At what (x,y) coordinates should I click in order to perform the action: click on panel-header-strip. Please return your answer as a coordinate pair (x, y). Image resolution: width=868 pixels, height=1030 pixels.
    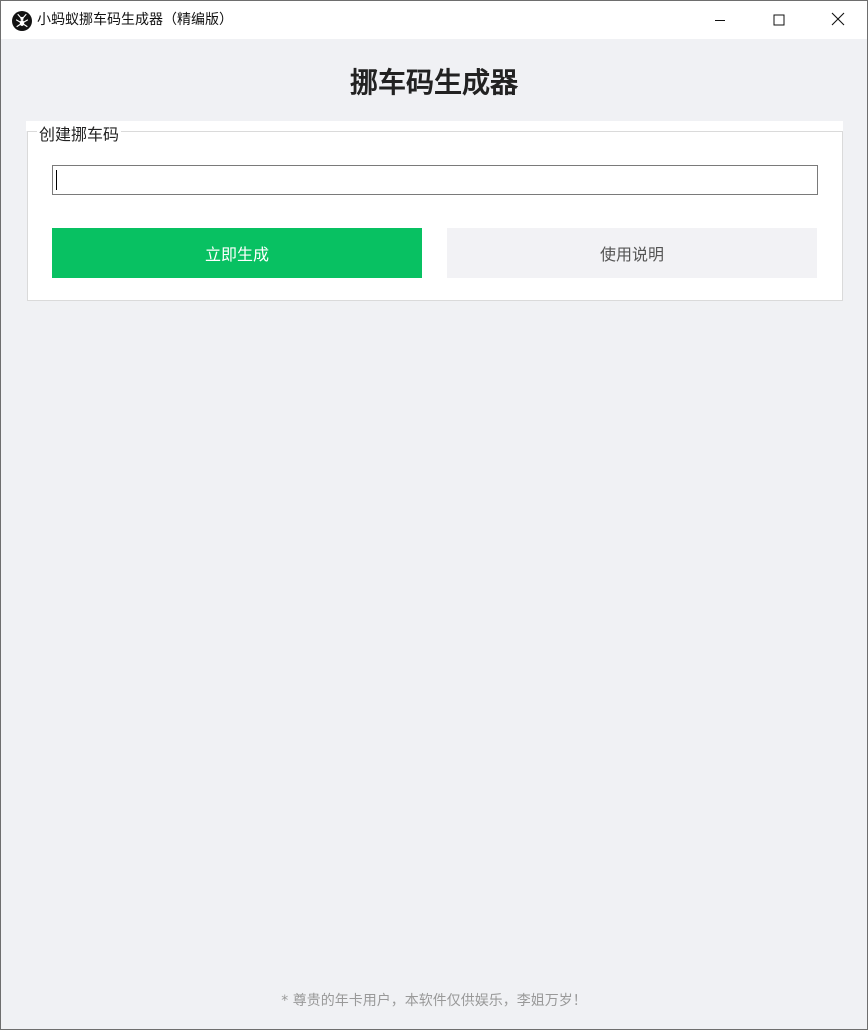
    Looking at the image, I should click on (434, 126).